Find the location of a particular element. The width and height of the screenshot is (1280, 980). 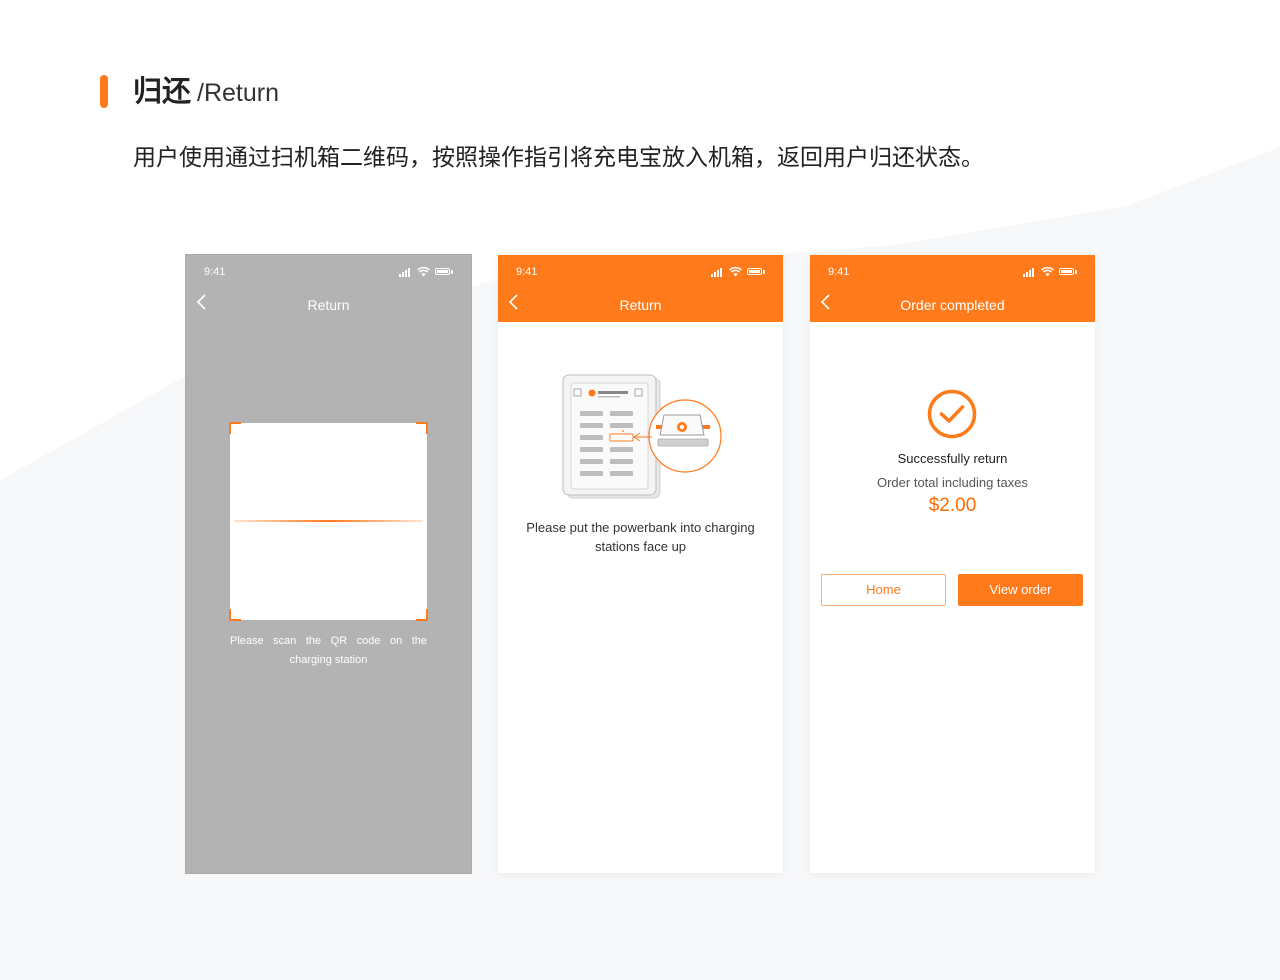

view-order-button: View order is located at coordinates (1020, 590).